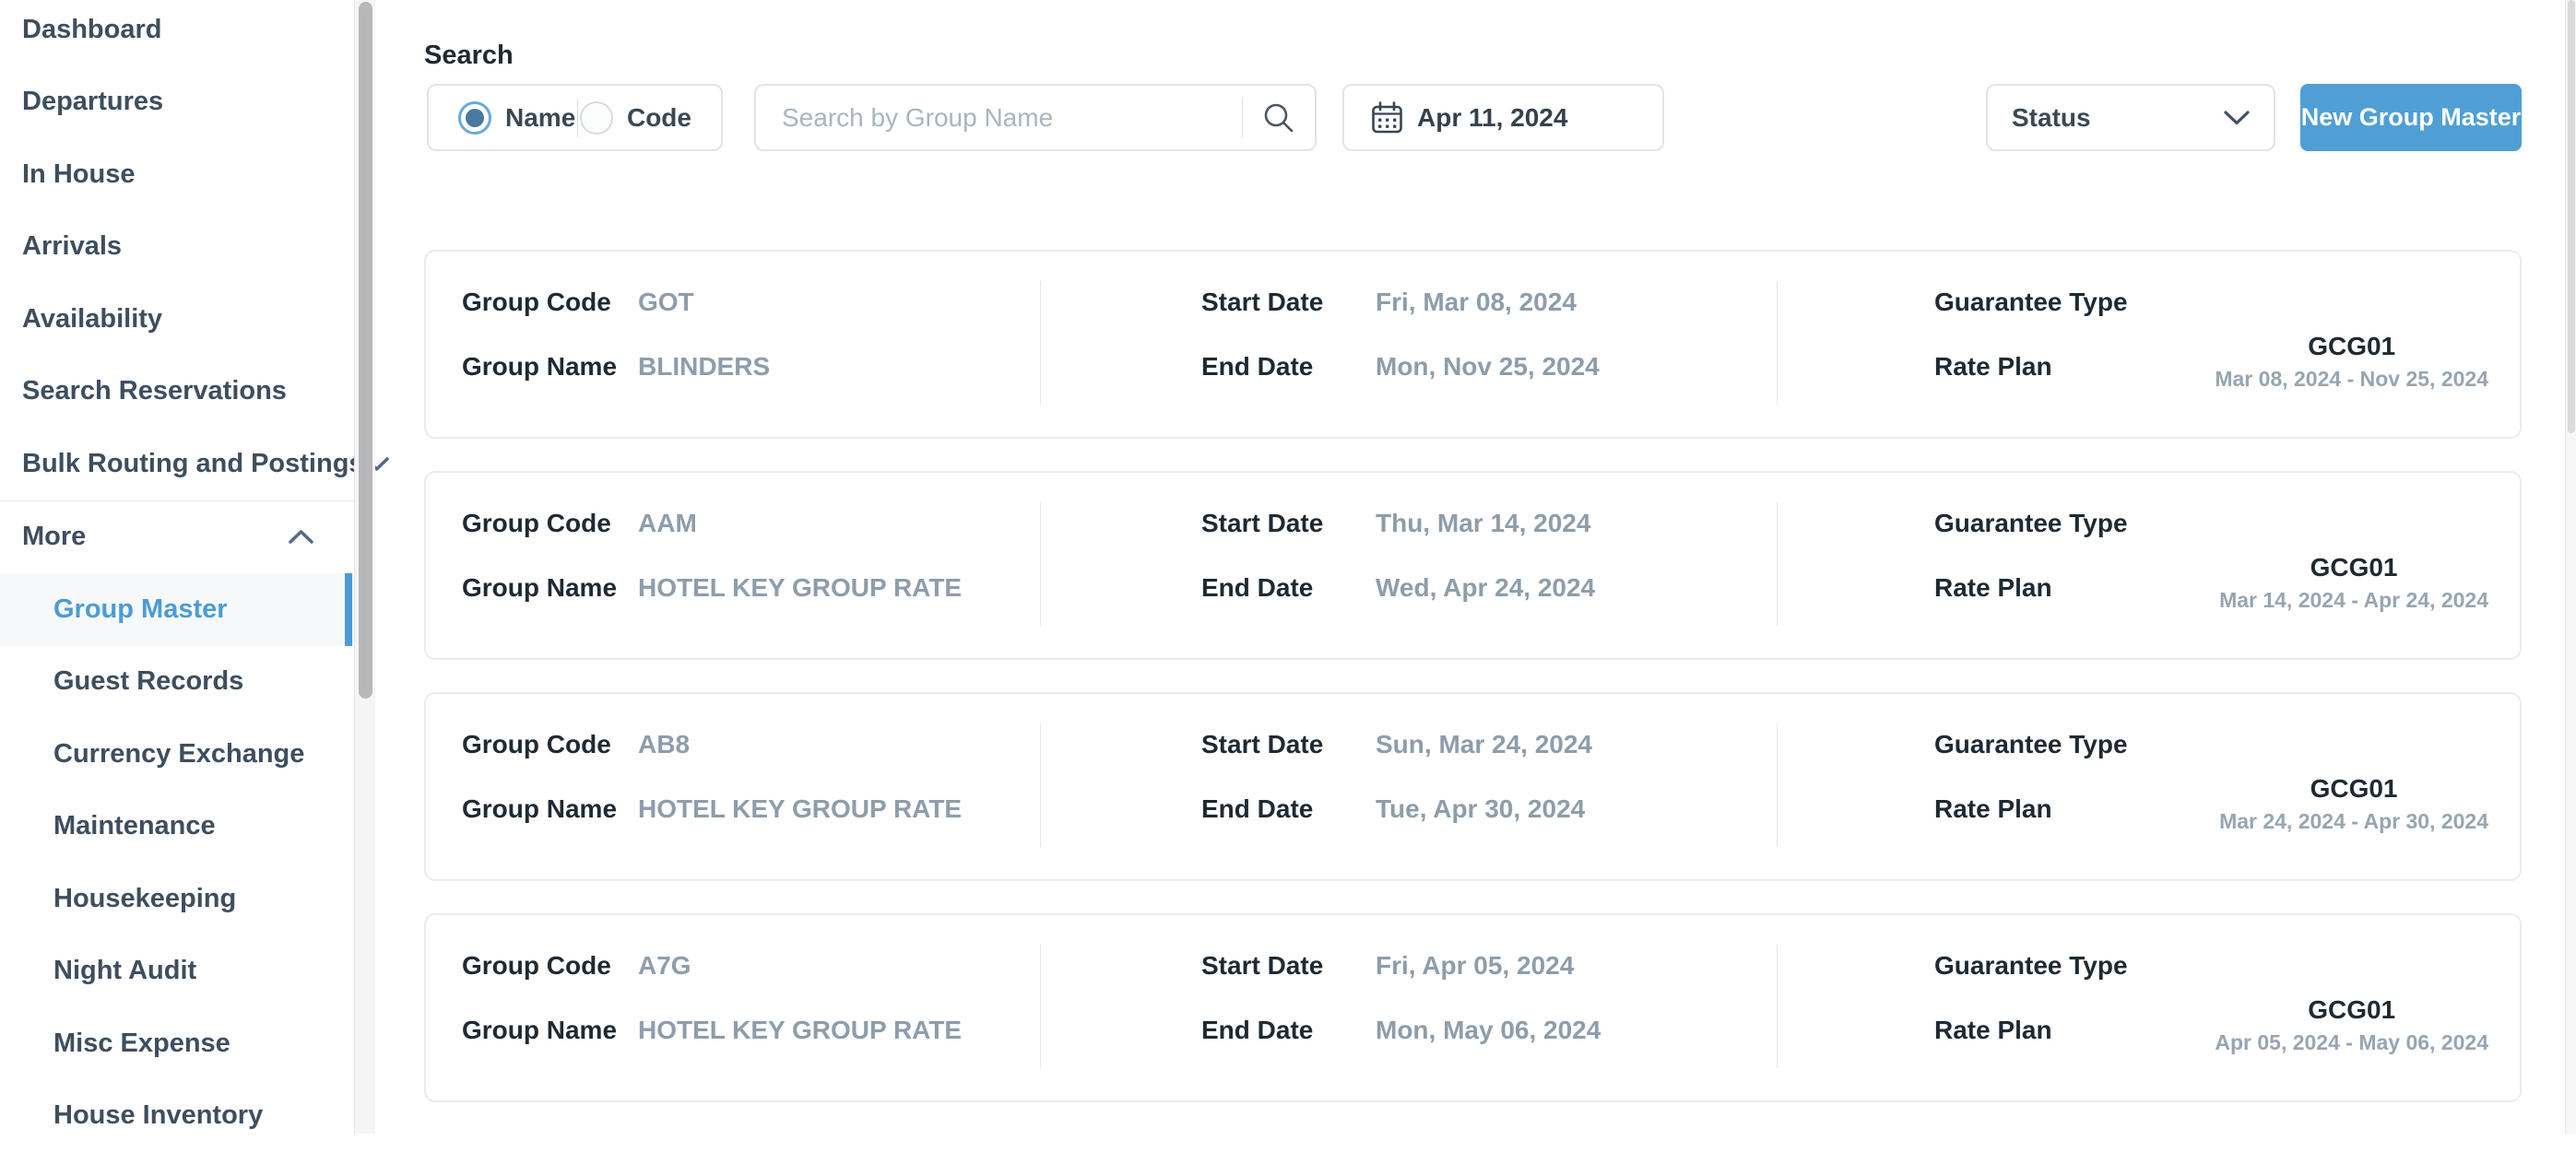 Image resolution: width=2576 pixels, height=1152 pixels. Describe the element at coordinates (635, 118) in the screenshot. I see `radio-option-code: Code` at that location.